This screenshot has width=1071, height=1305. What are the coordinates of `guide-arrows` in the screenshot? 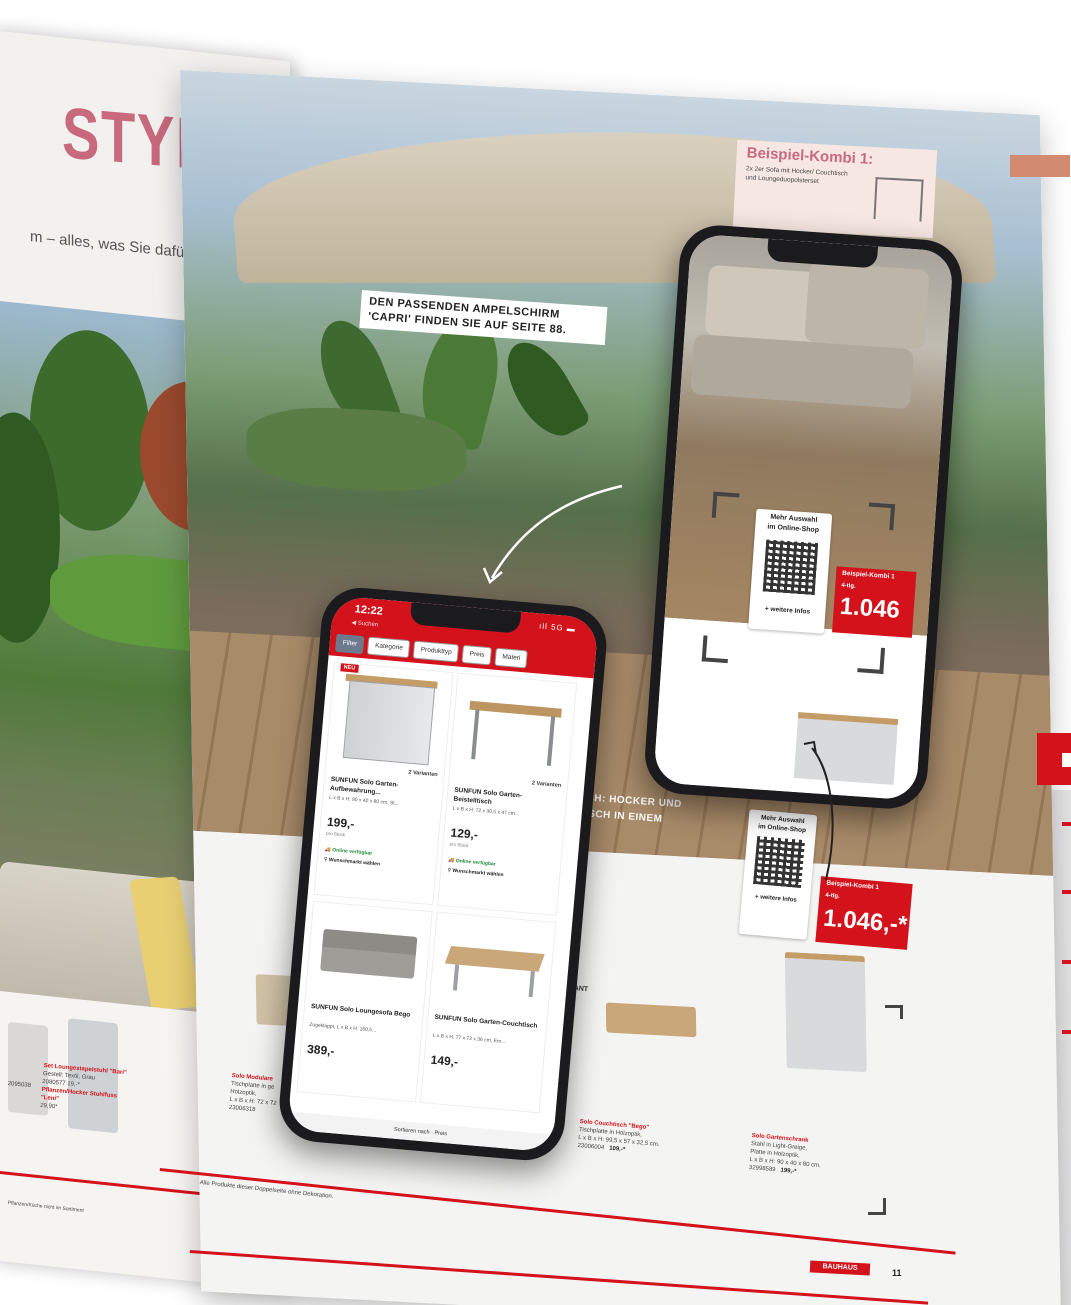 It's located at (658, 682).